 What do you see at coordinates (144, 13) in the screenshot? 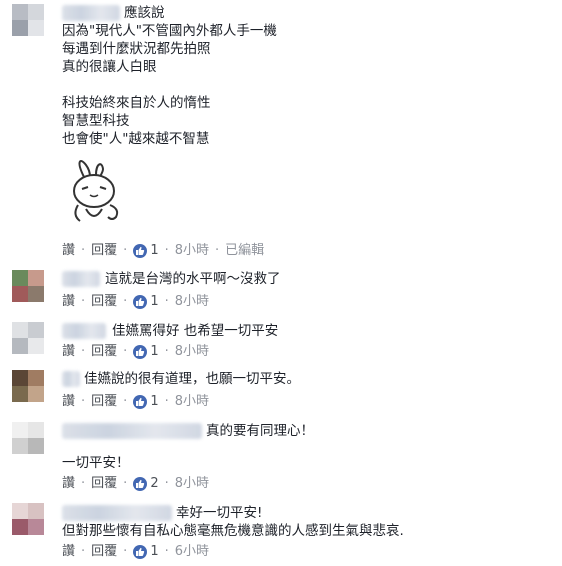
I see `comment-text-line: 應該說` at bounding box center [144, 13].